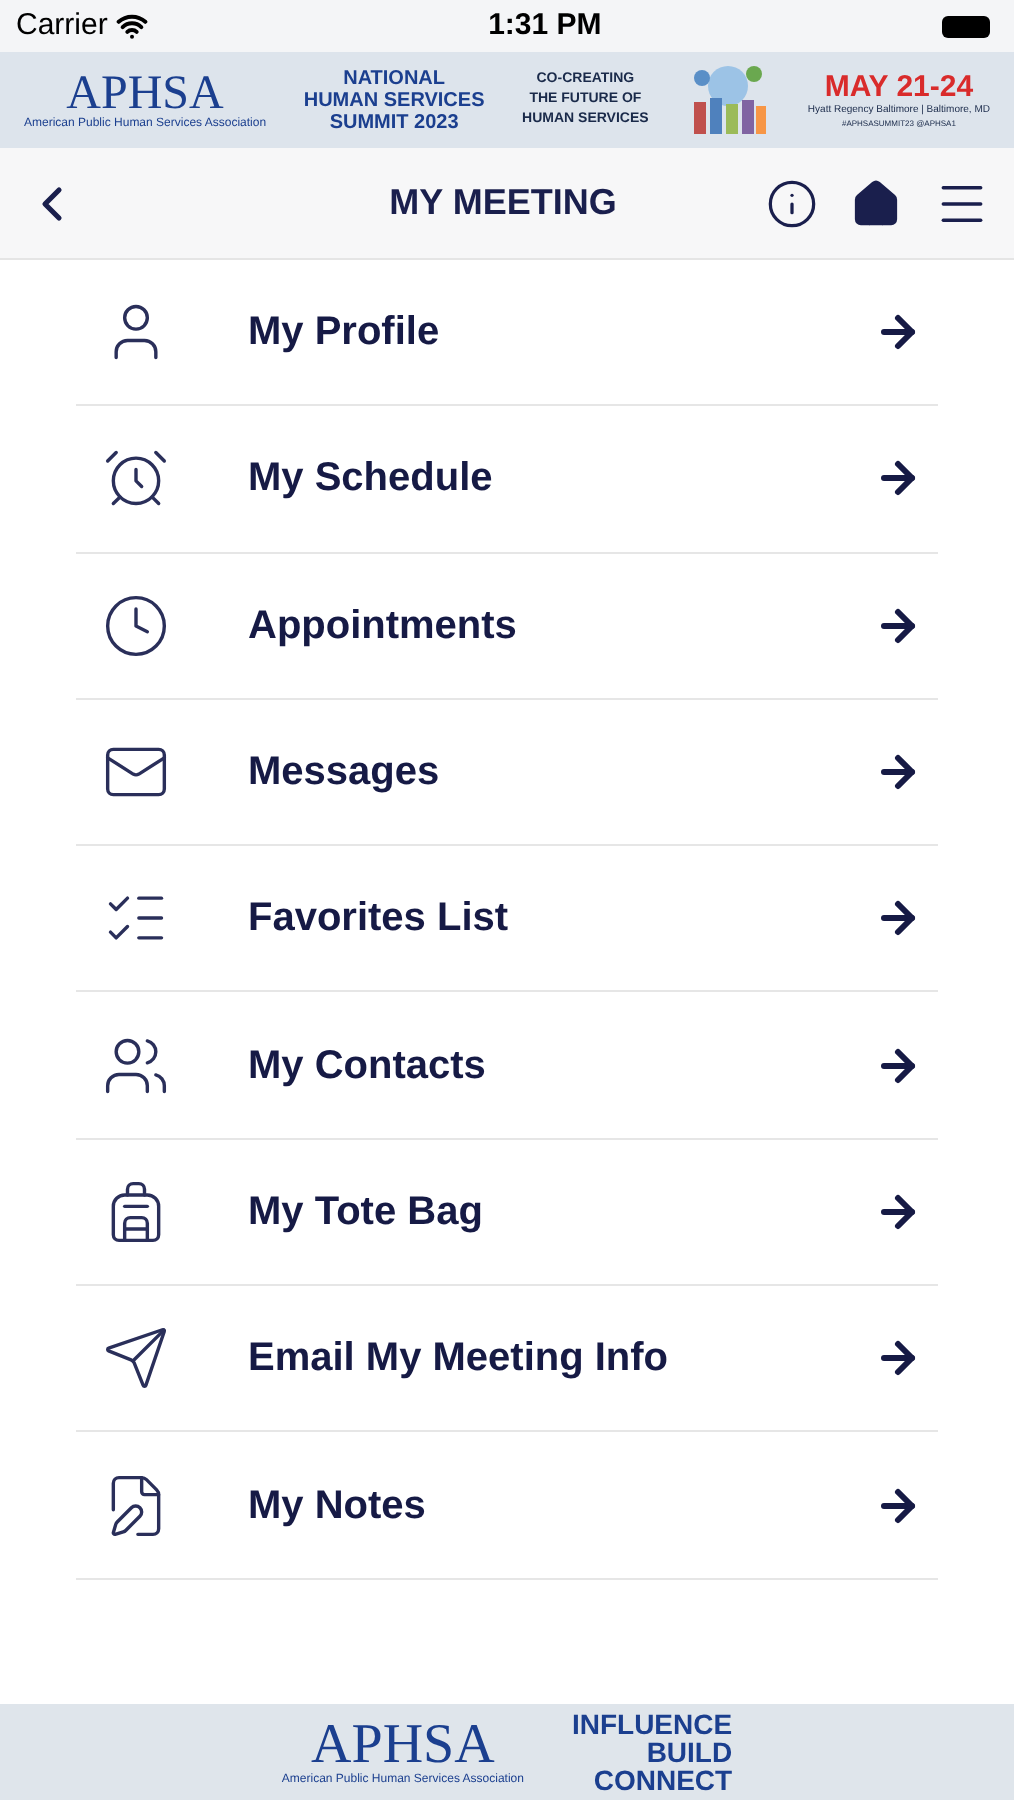  I want to click on menu-item: Favorites List, so click(507, 919).